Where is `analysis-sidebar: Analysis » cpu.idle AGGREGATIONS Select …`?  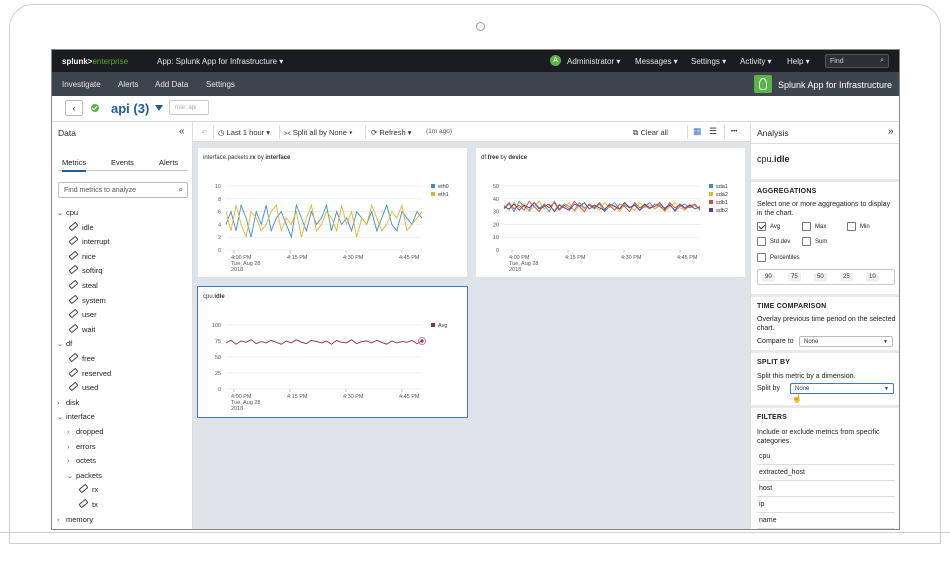 analysis-sidebar: Analysis » cpu.idle AGGREGATIONS Select … is located at coordinates (824, 325).